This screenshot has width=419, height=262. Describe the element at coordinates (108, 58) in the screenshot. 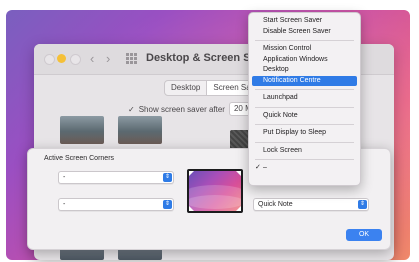

I see `chevron-right-icon: ›` at that location.